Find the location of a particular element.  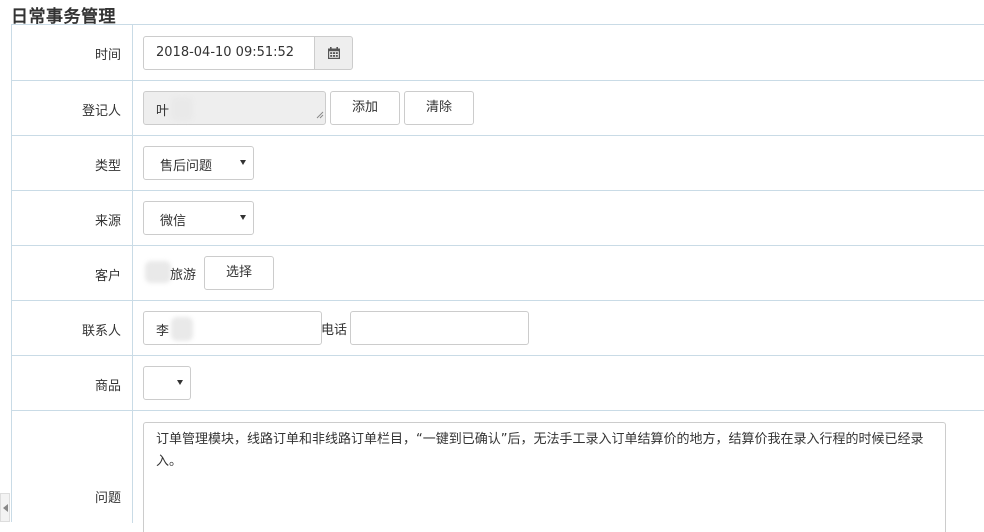

row-content: 售后问题 is located at coordinates (558, 163).